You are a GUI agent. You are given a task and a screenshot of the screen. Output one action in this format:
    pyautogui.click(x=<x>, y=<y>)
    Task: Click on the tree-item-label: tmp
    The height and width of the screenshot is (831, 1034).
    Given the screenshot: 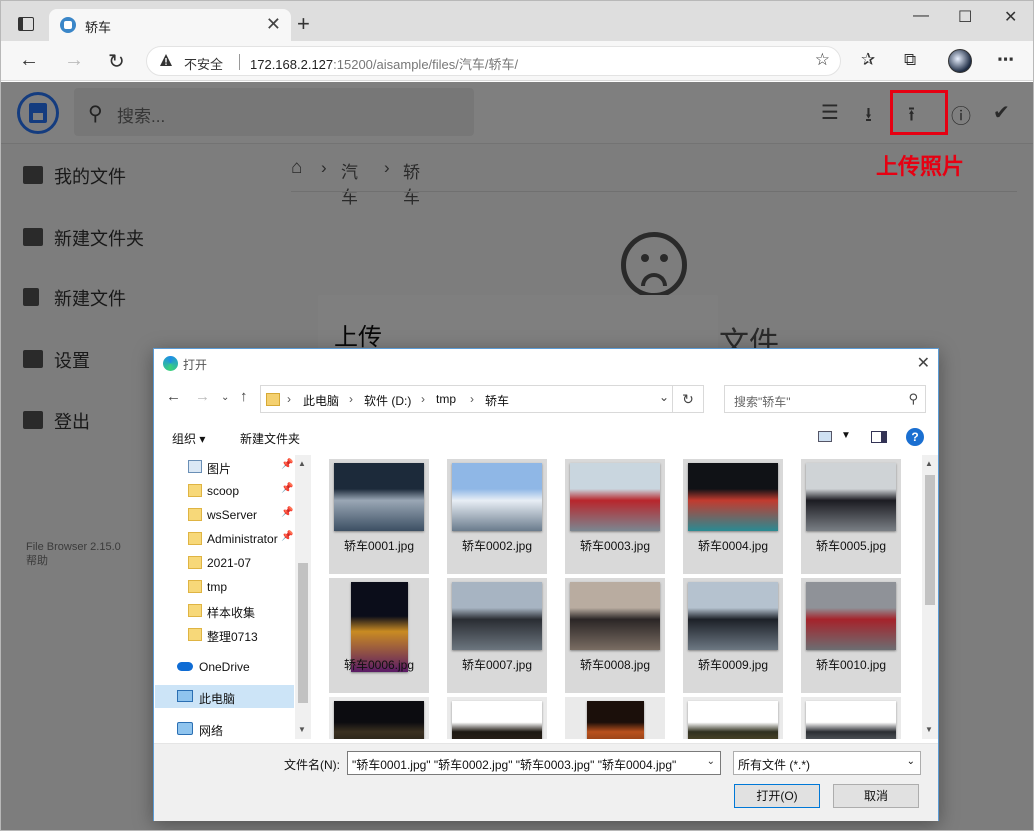 What is the action you would take?
    pyautogui.click(x=217, y=587)
    